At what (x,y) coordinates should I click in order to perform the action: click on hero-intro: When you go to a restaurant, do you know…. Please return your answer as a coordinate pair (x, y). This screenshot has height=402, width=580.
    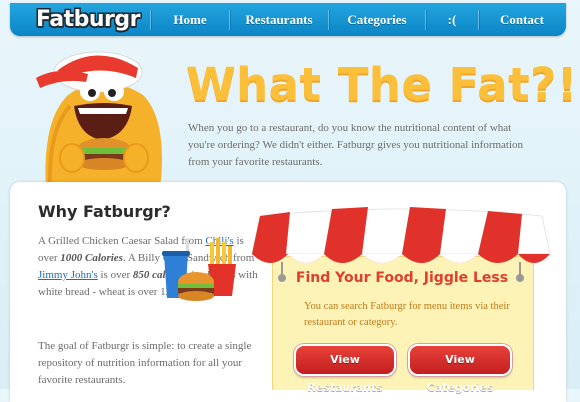
    Looking at the image, I should click on (356, 145).